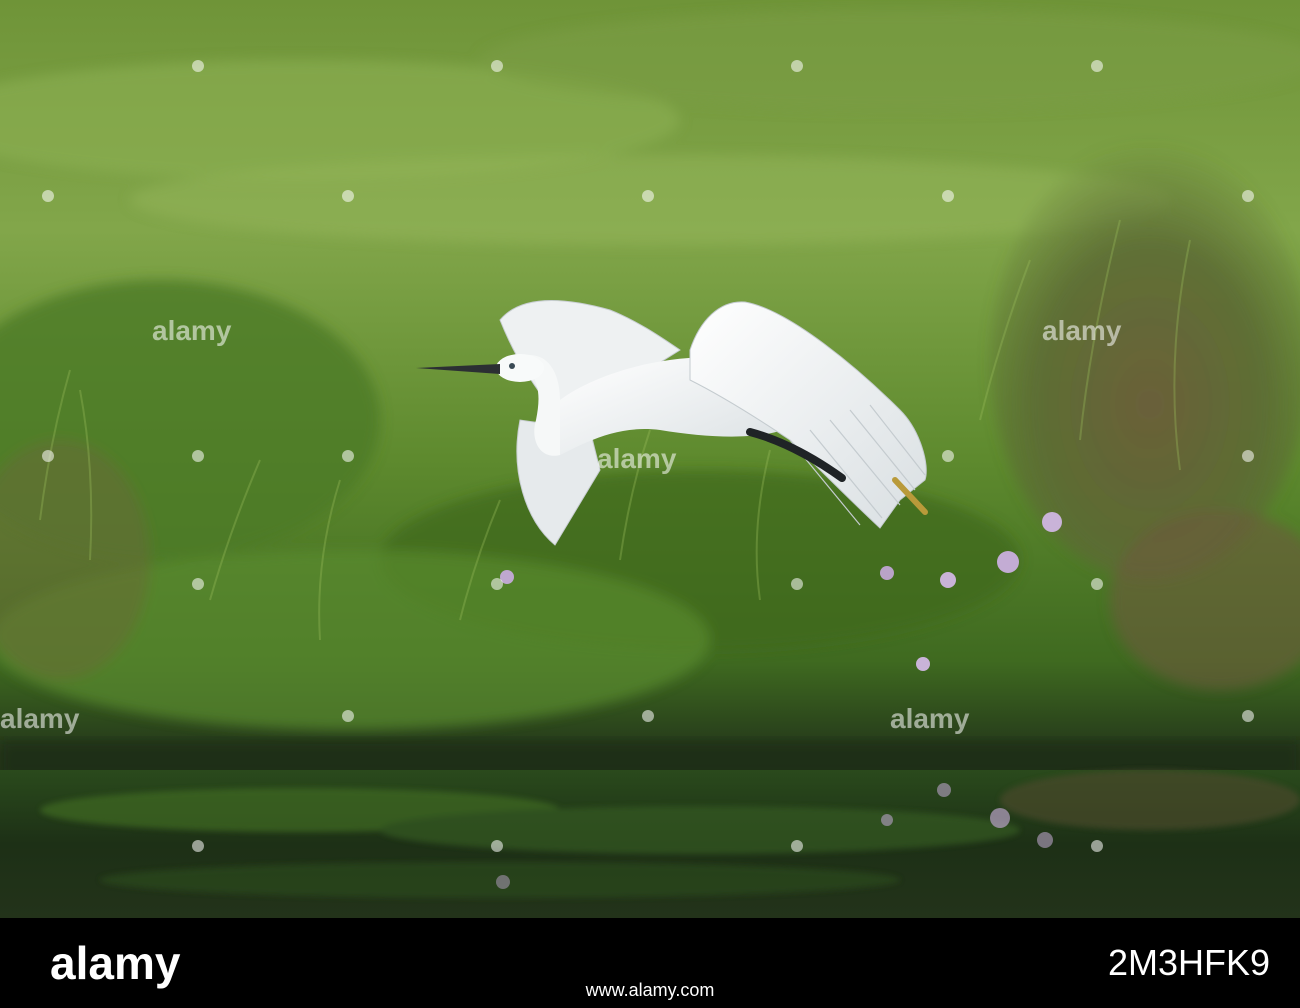  I want to click on footer-bar: alamy 2M3HFK9 www.alamy.com, so click(650, 963).